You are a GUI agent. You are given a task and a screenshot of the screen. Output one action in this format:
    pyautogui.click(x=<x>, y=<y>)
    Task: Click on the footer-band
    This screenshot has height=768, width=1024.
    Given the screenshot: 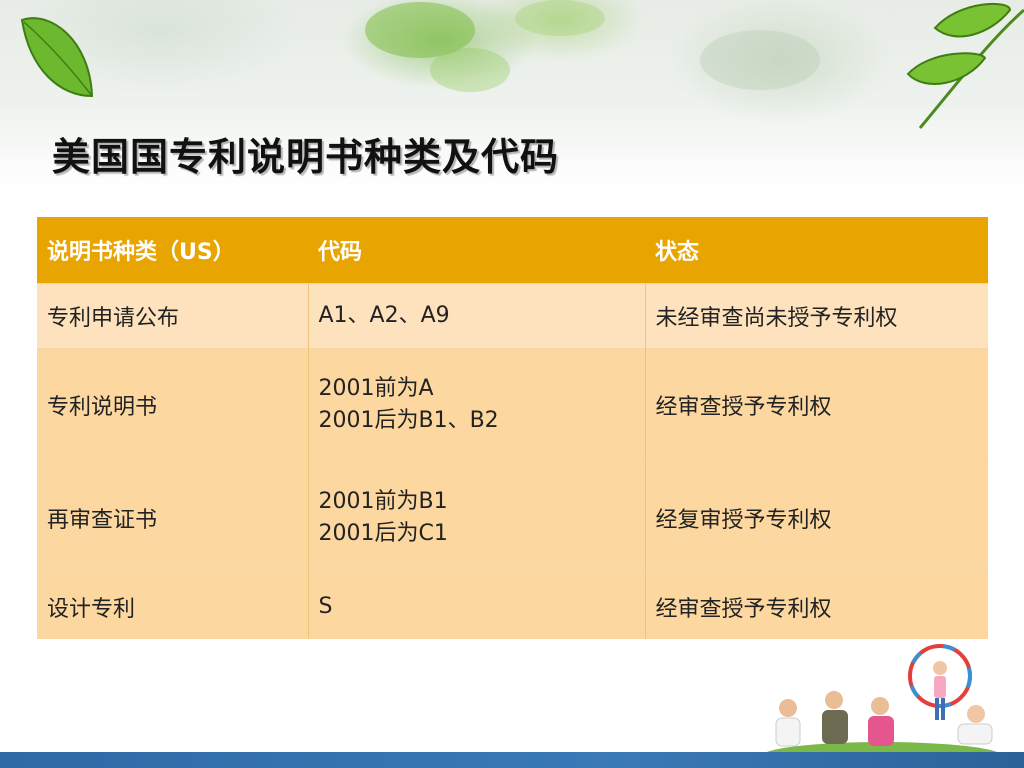 What is the action you would take?
    pyautogui.click(x=512, y=760)
    